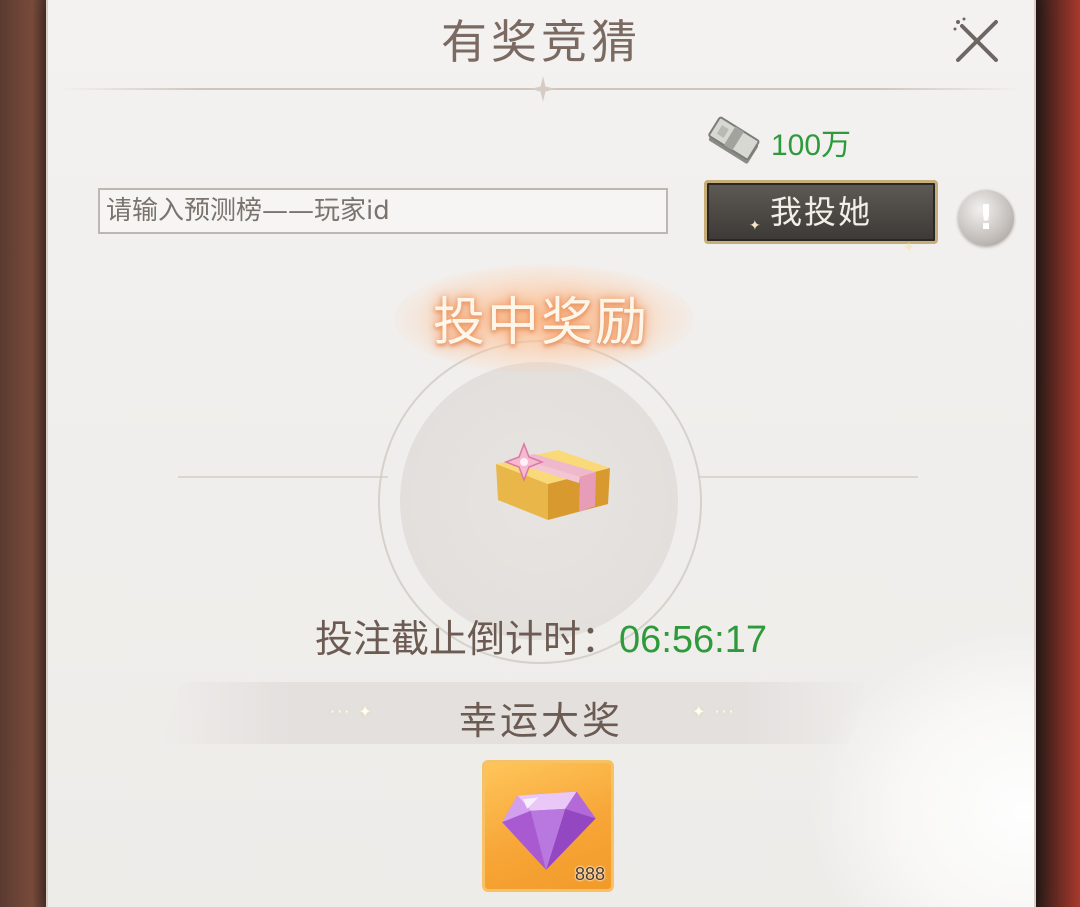  What do you see at coordinates (977, 41) in the screenshot?
I see `close-icon` at bounding box center [977, 41].